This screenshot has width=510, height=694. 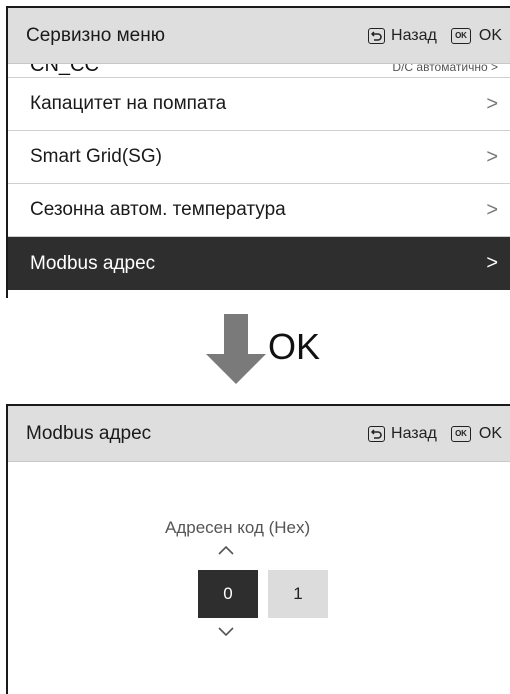 What do you see at coordinates (226, 551) in the screenshot?
I see `chevron-up-icon` at bounding box center [226, 551].